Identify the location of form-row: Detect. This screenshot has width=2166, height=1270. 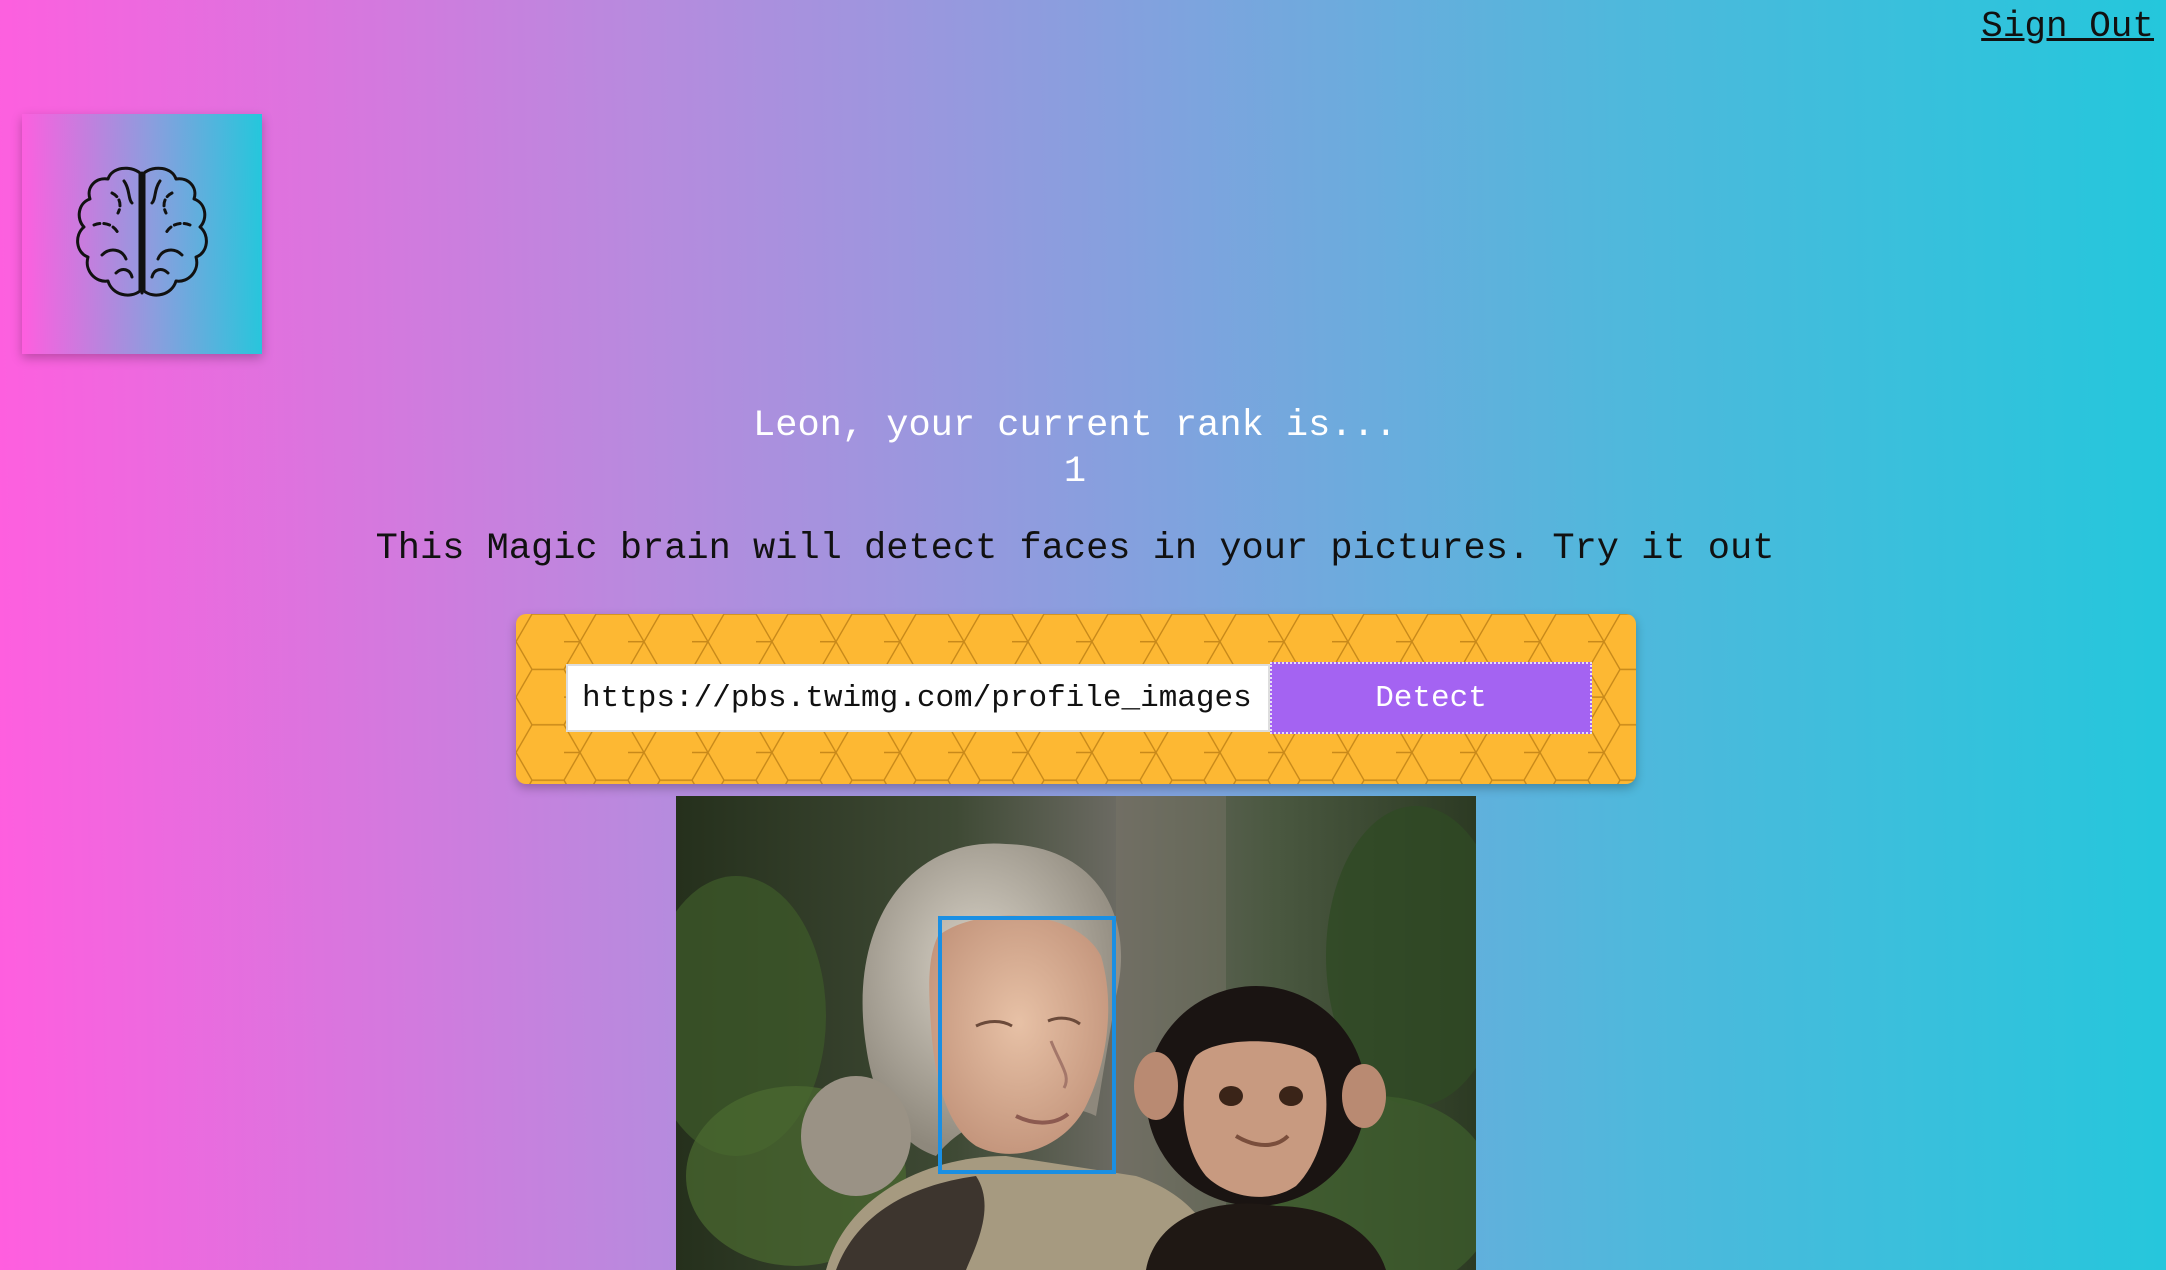
(1079, 698).